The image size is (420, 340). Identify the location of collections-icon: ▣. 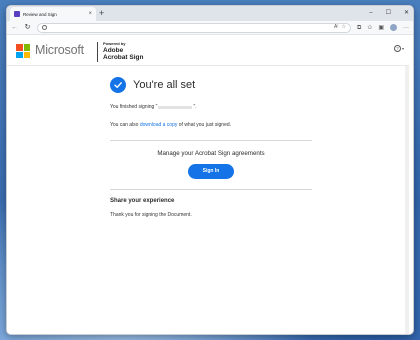
(381, 28).